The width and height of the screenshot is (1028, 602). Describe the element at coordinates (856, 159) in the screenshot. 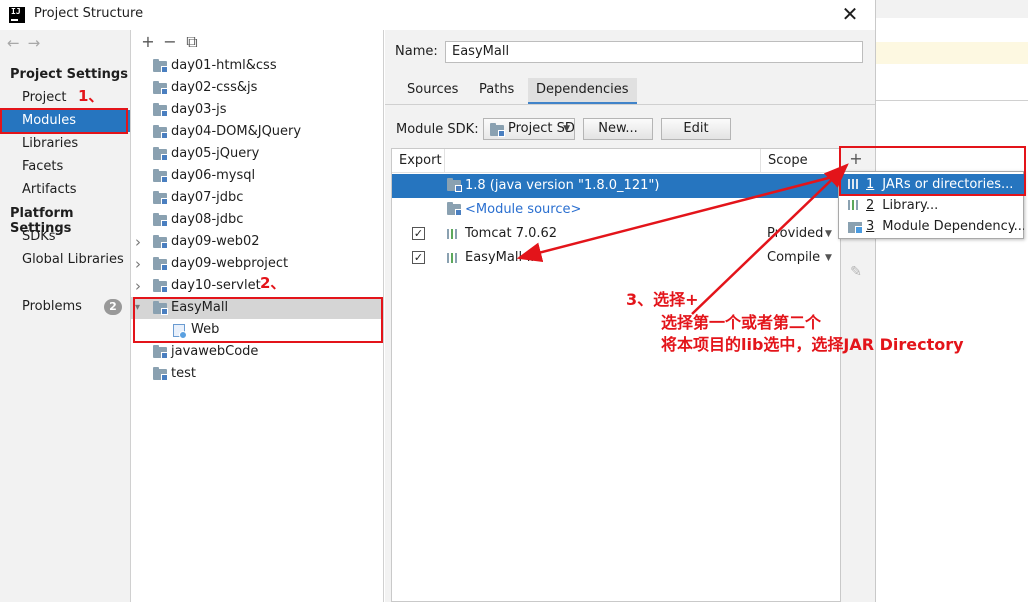

I see `add-dependency-button: +` at that location.